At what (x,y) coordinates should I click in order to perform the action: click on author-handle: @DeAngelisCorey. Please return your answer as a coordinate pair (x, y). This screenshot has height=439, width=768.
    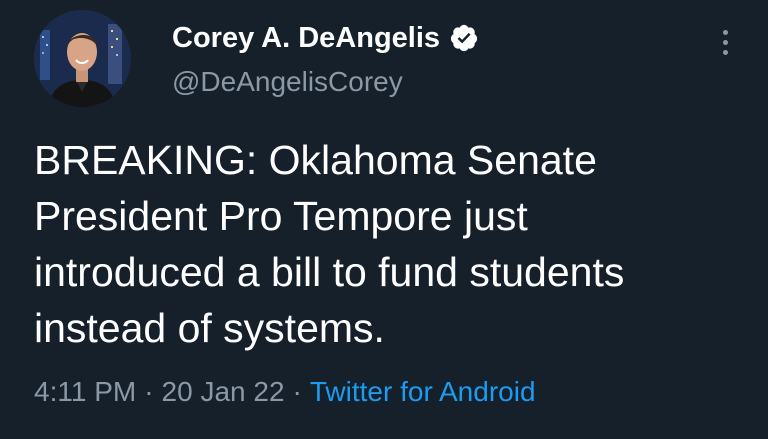
    Looking at the image, I should click on (287, 82).